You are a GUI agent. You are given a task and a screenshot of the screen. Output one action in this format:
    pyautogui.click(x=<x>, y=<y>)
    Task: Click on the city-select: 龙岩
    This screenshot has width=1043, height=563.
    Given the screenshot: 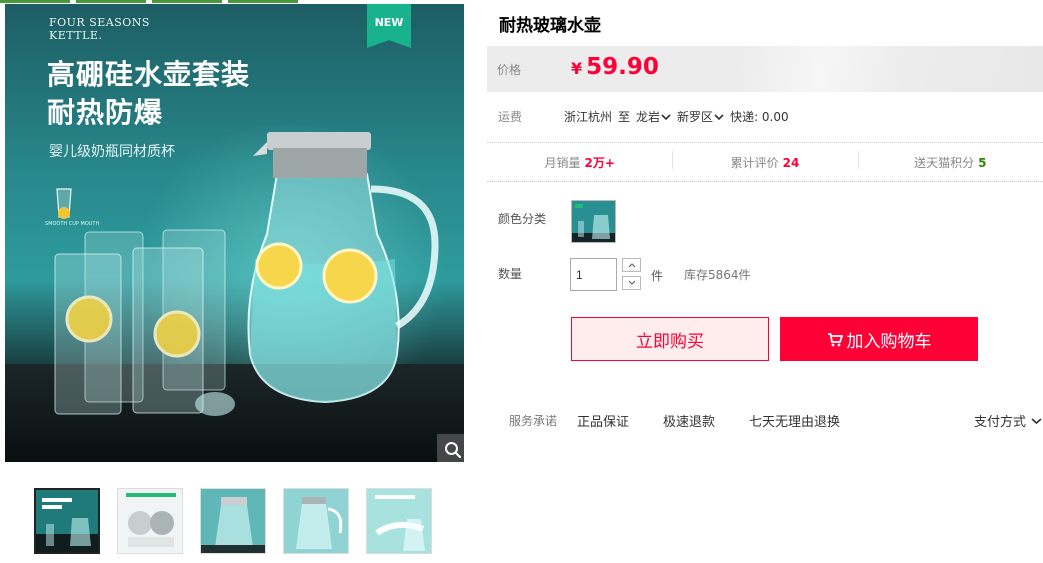 What is the action you would take?
    pyautogui.click(x=653, y=116)
    